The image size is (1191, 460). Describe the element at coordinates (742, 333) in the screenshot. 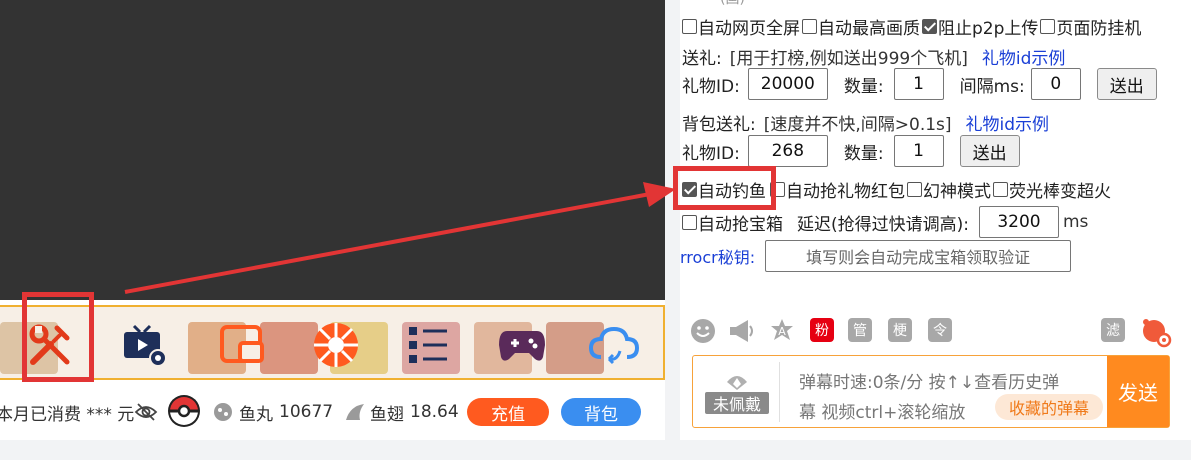

I see `megaphone-icon` at that location.